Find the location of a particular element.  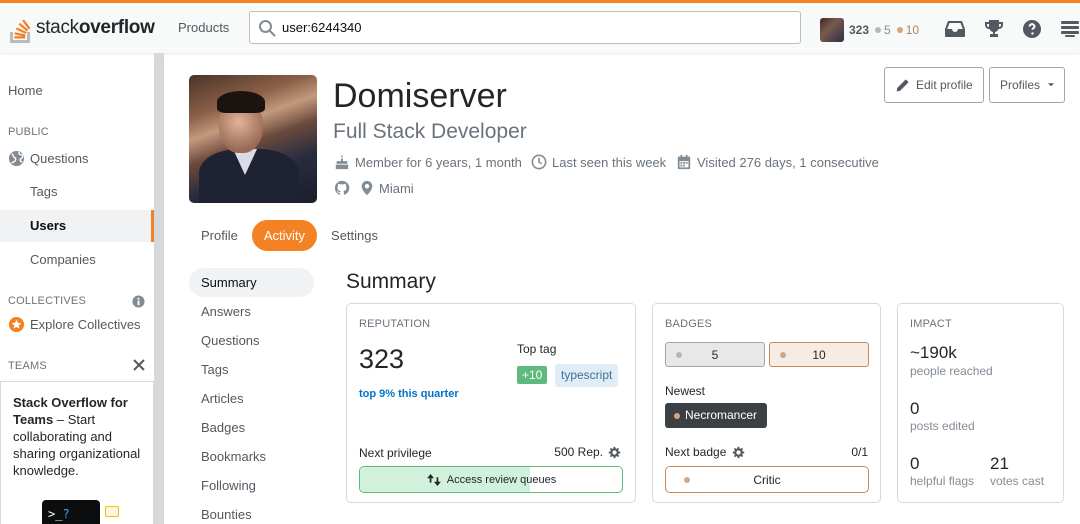

chat-bubble-icon is located at coordinates (112, 511).